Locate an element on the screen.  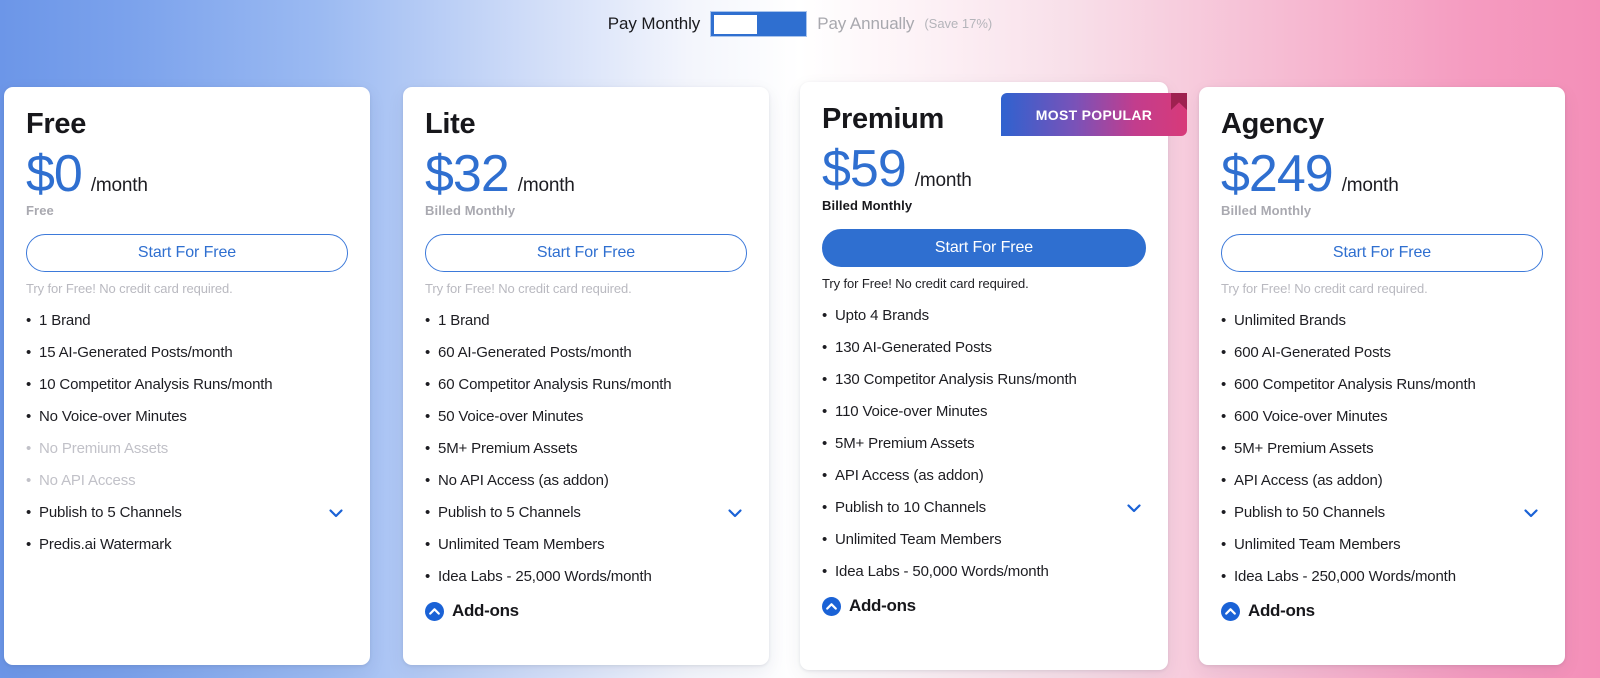
list-item: API Access (as addon) is located at coordinates (984, 476).